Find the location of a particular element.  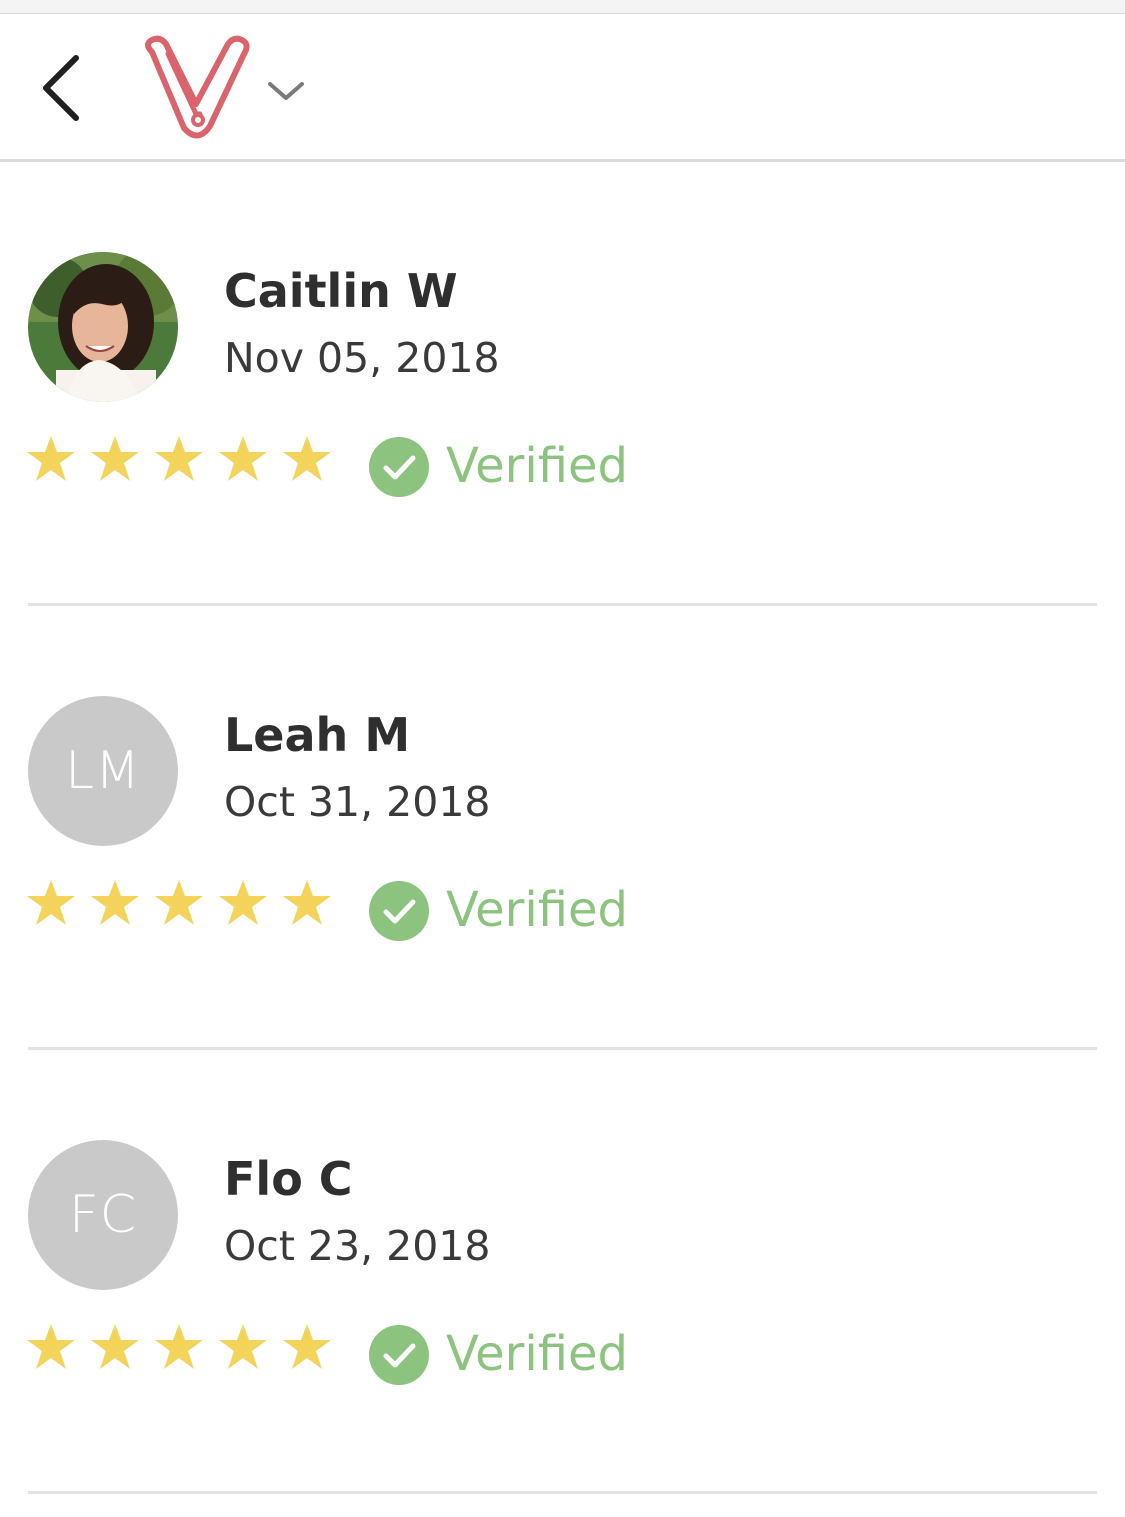

chevron-down-icon is located at coordinates (286, 91).